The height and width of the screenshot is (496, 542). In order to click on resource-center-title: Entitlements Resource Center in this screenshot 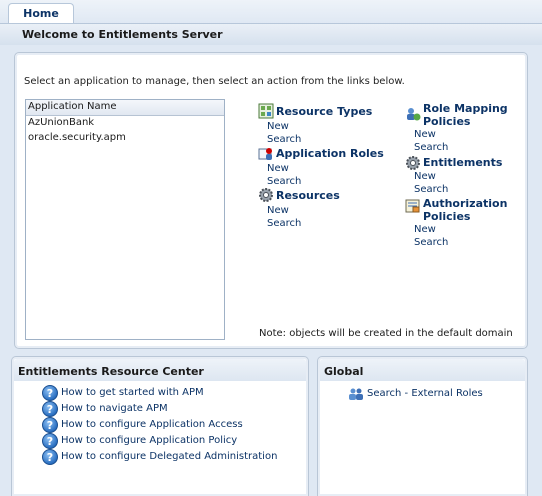, I will do `click(111, 371)`.